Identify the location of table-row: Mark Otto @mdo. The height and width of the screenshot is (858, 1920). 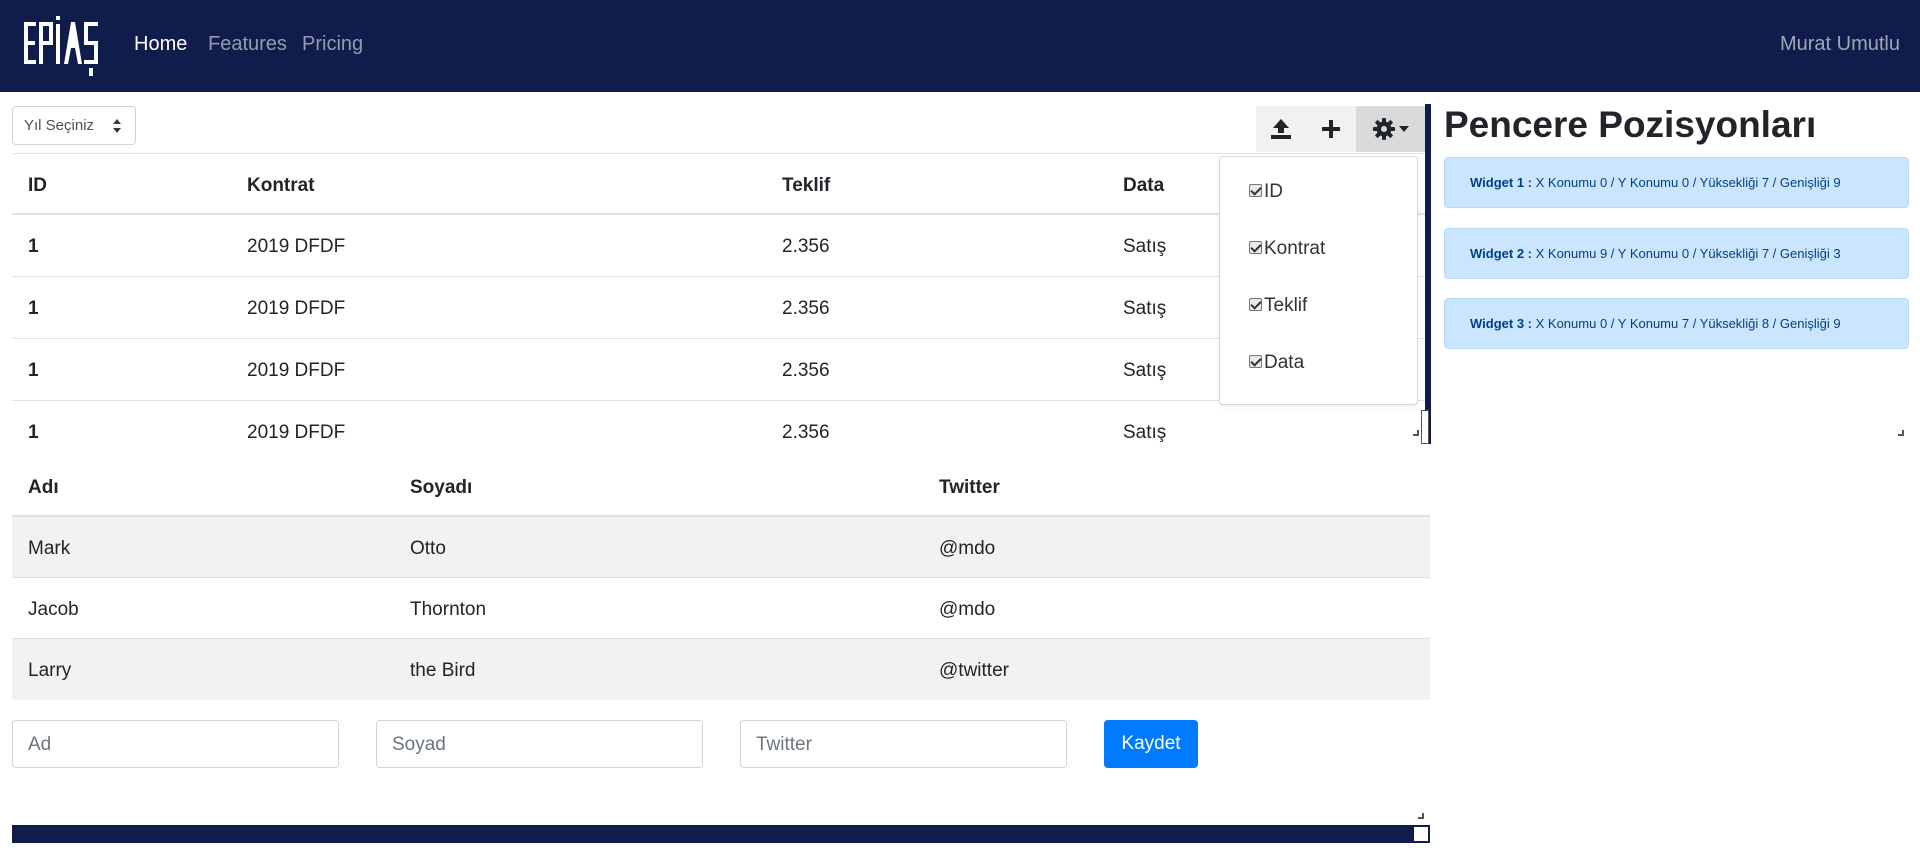
(721, 547).